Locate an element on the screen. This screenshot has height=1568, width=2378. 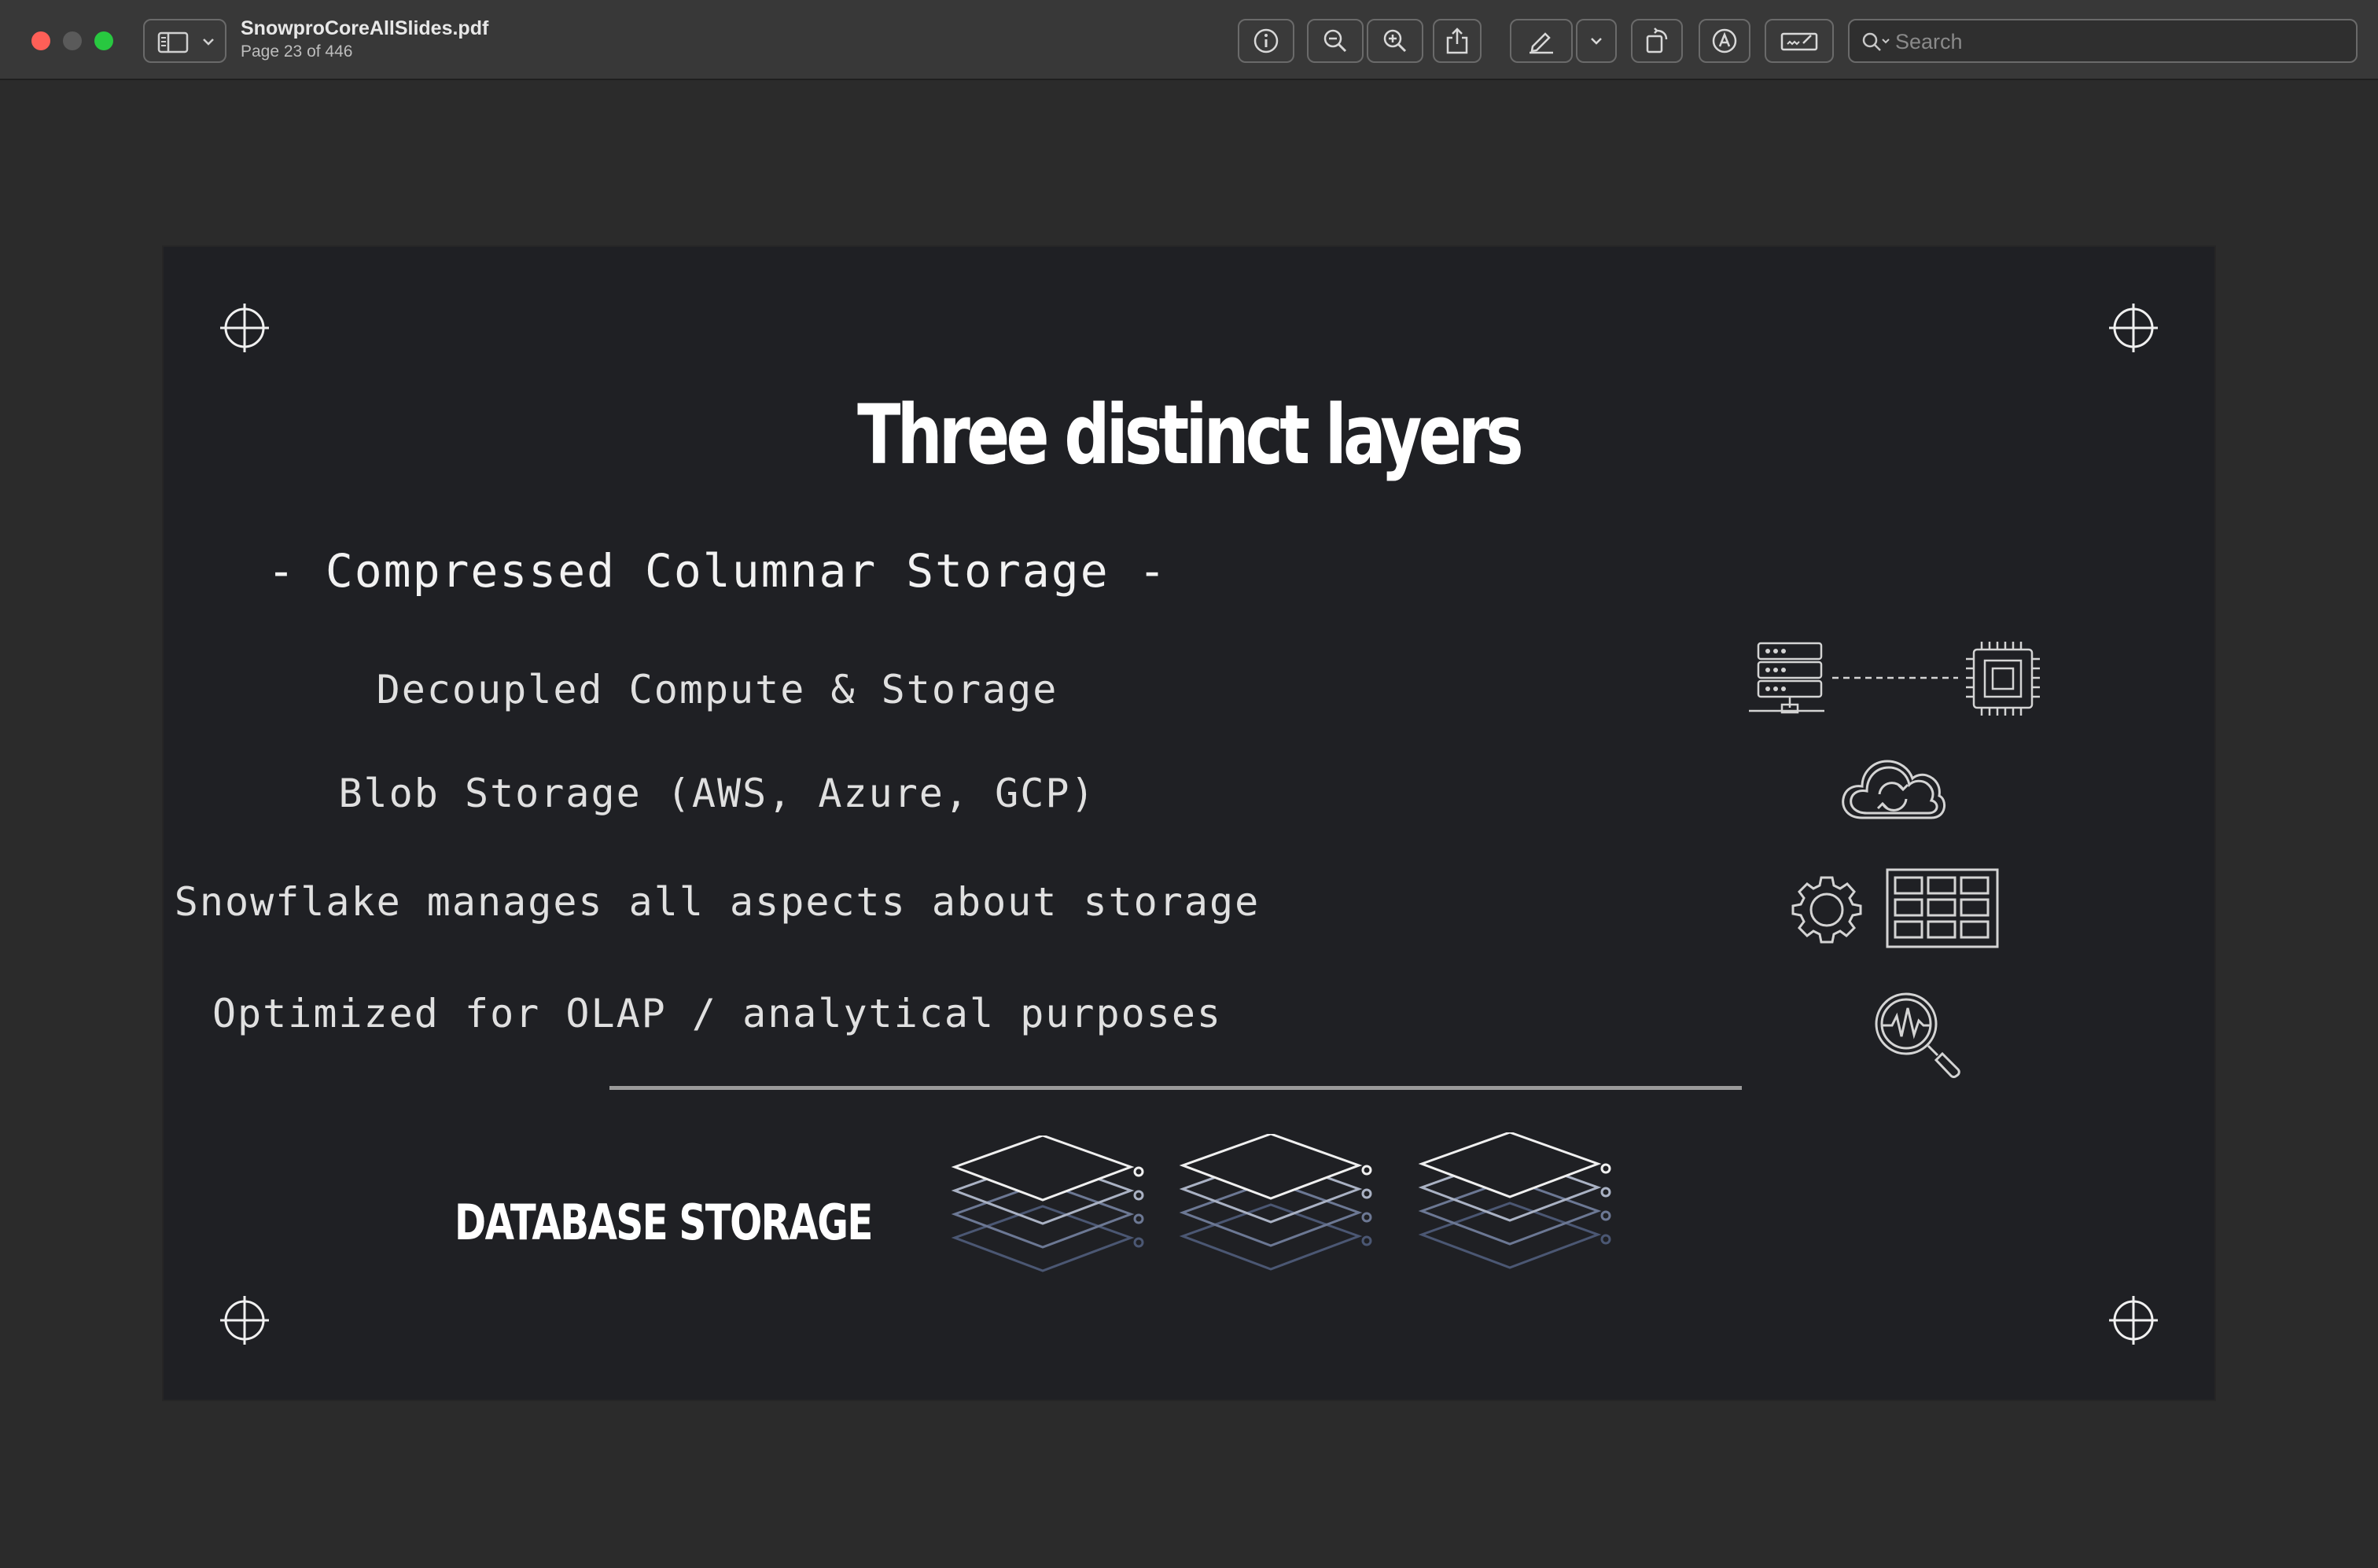
search-icon is located at coordinates (1876, 41).